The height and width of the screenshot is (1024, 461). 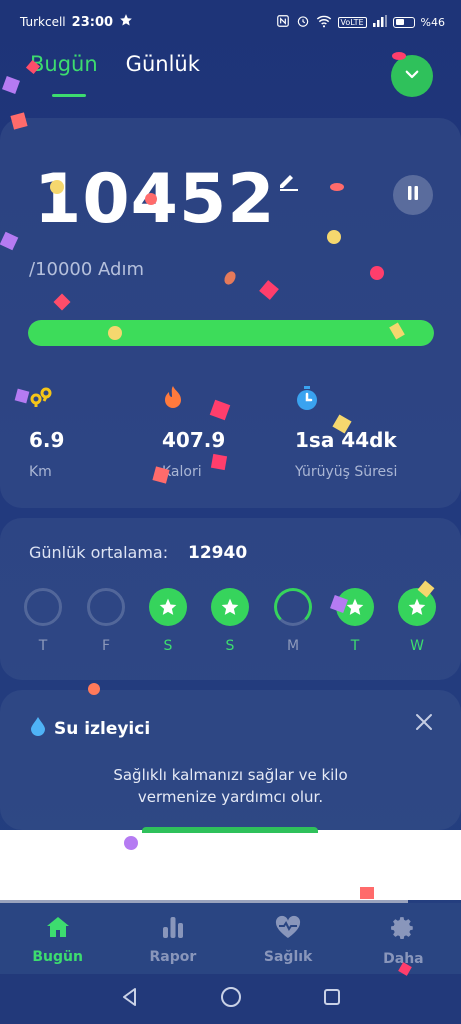 I want to click on water-title: Su izleyici, so click(x=90, y=728).